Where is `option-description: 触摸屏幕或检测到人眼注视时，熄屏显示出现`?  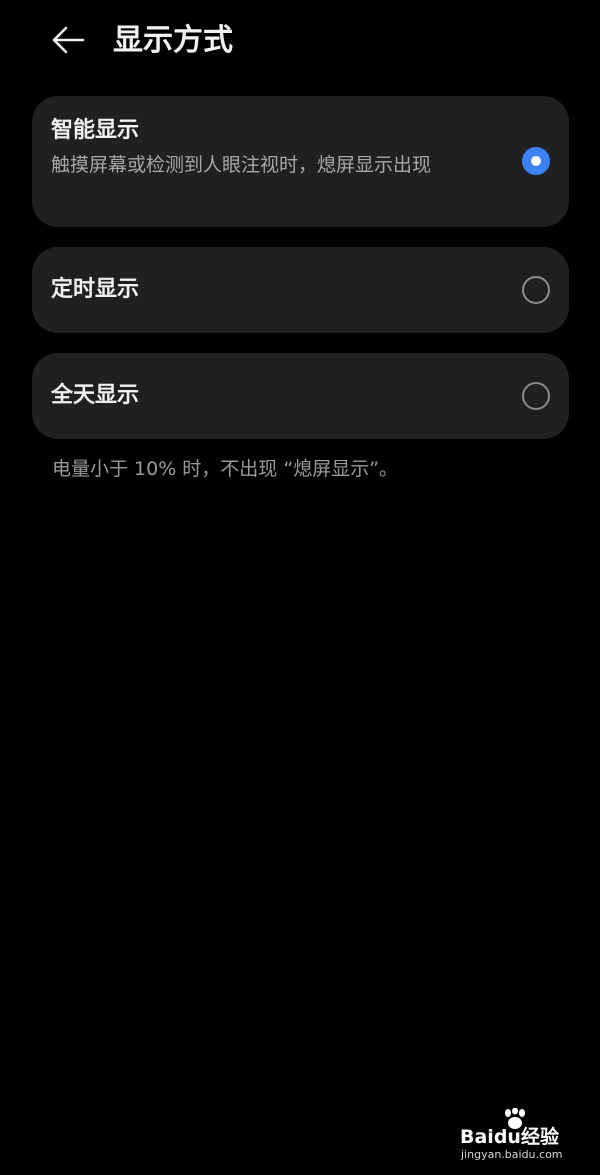 option-description: 触摸屏幕或检测到人眼注视时，熄屏显示出现 is located at coordinates (241, 165).